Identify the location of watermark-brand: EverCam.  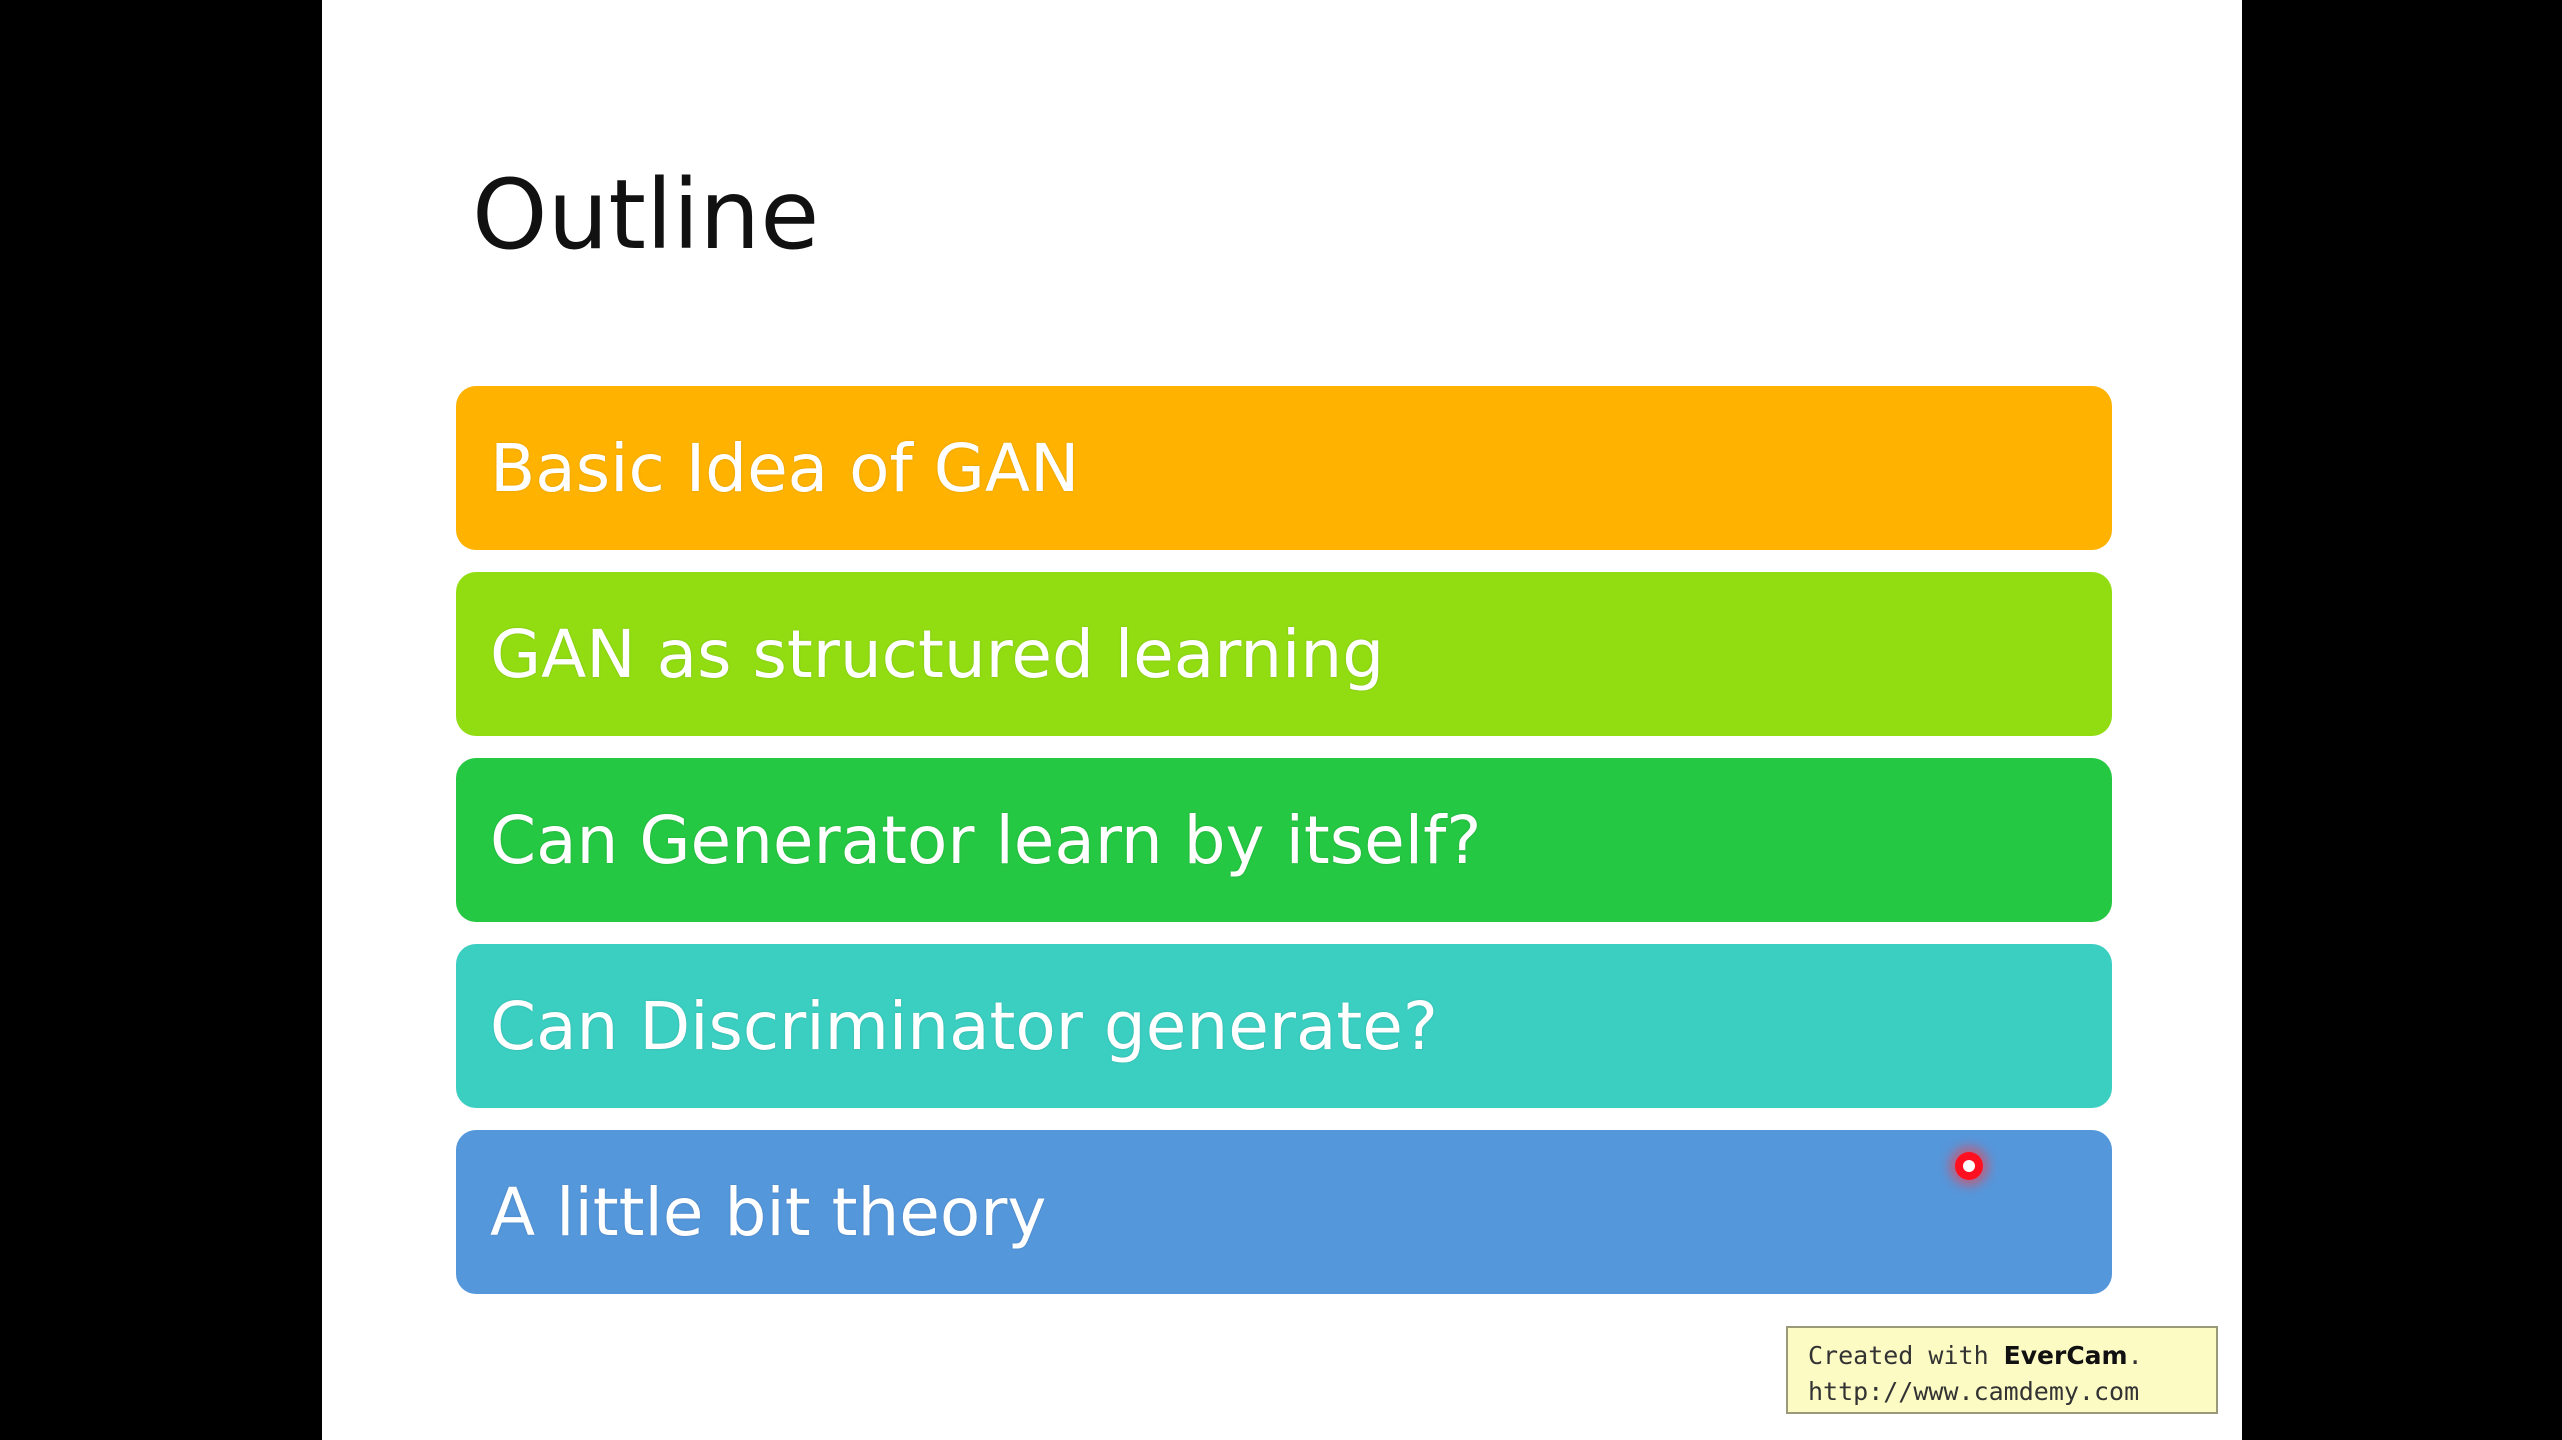
(2065, 1355).